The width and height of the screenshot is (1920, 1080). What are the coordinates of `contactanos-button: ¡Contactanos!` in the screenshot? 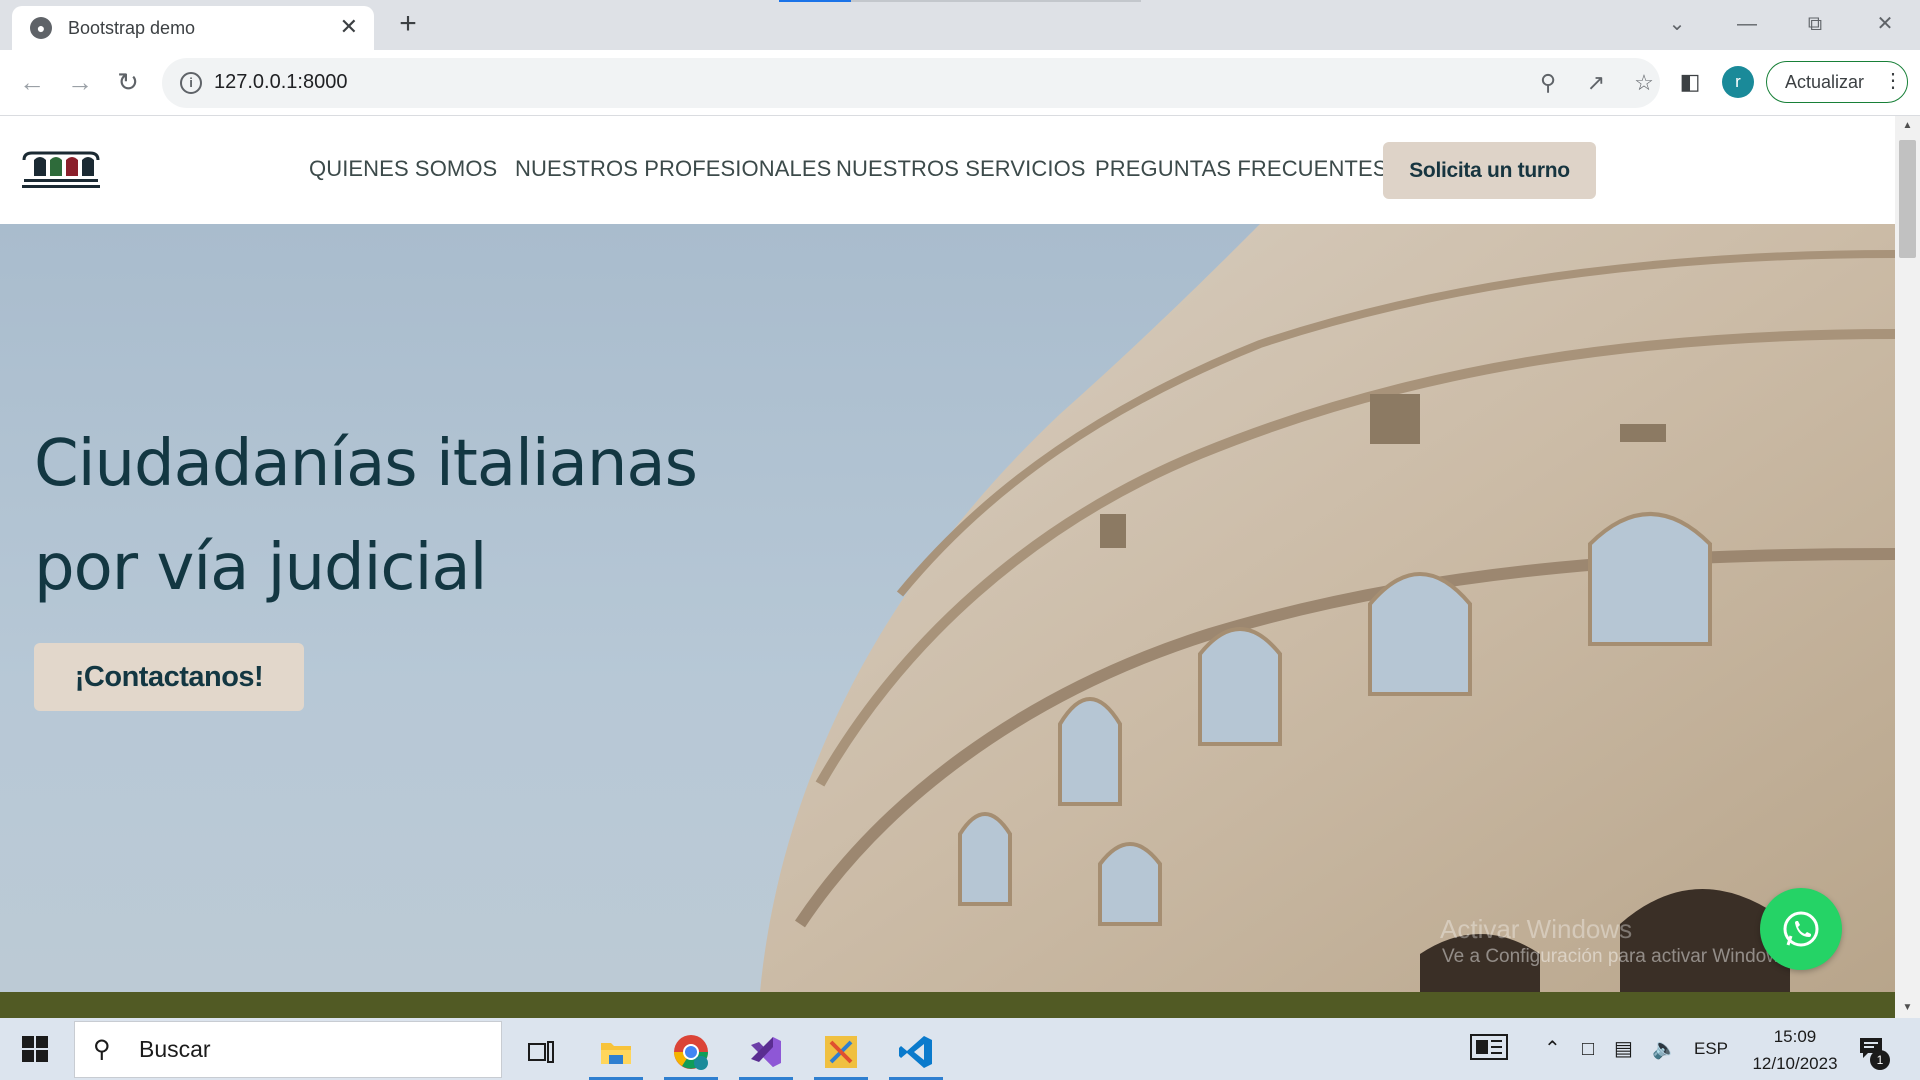 It's located at (169, 677).